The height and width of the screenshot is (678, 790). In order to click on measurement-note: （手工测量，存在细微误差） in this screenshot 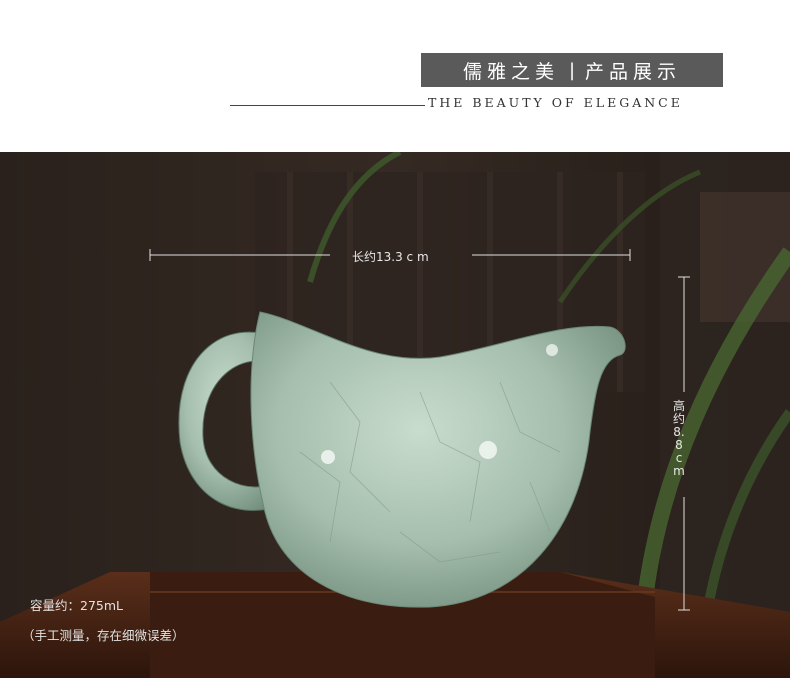, I will do `click(103, 635)`.